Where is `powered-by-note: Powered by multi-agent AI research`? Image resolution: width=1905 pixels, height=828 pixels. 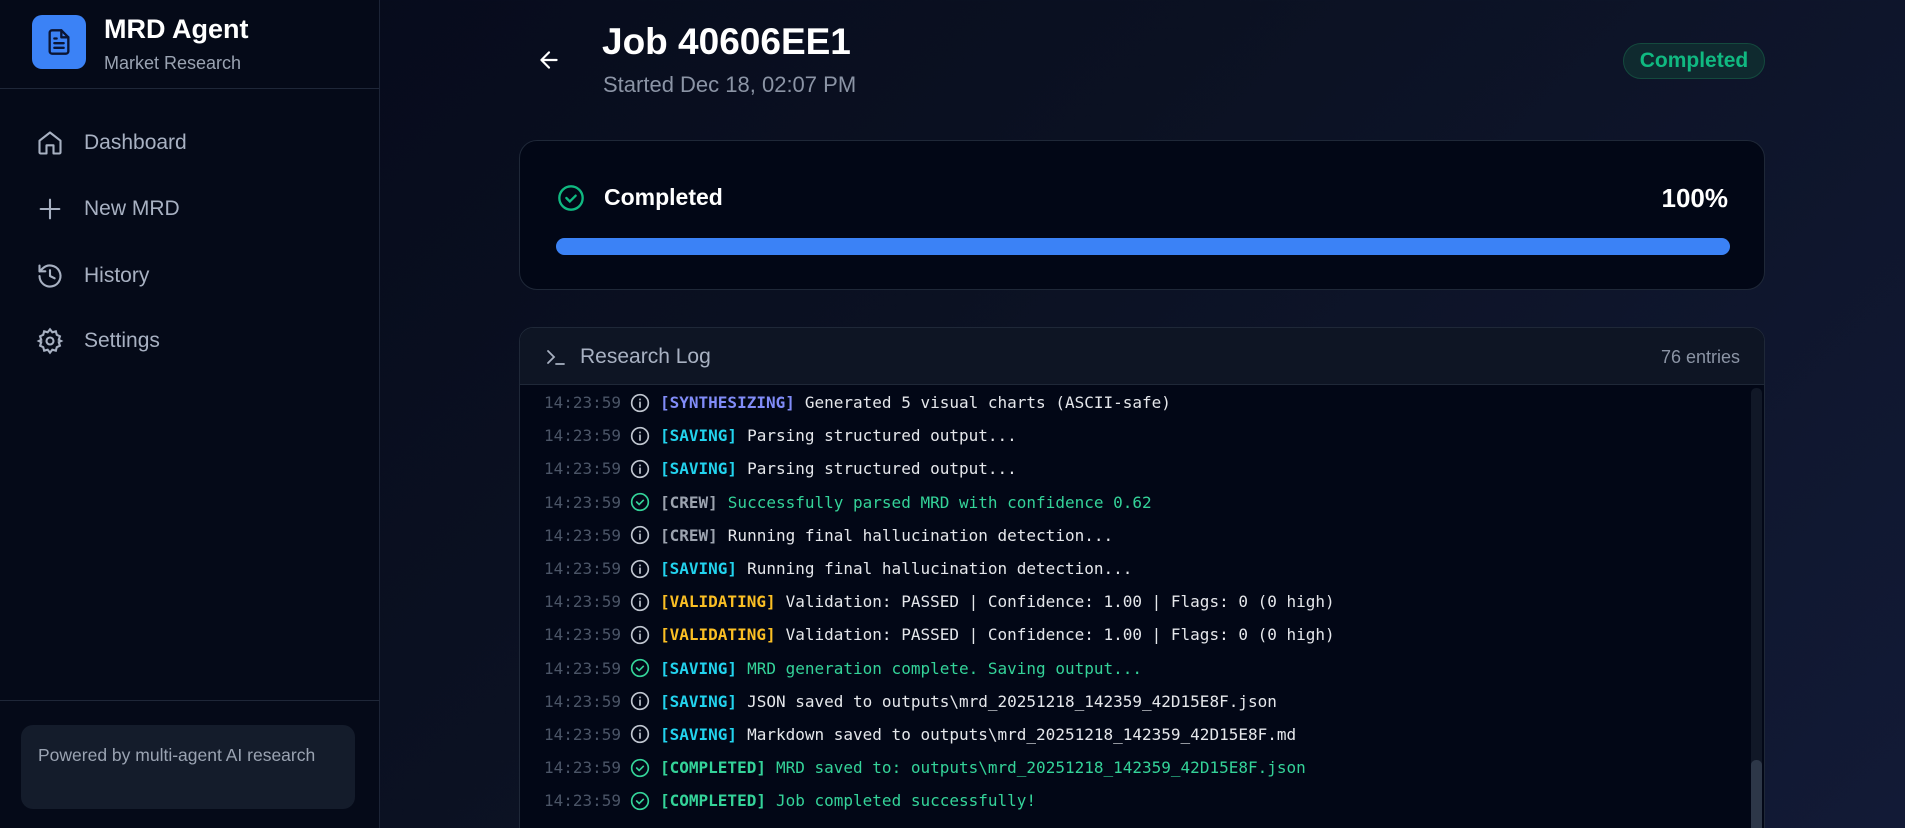 powered-by-note: Powered by multi-agent AI research is located at coordinates (188, 767).